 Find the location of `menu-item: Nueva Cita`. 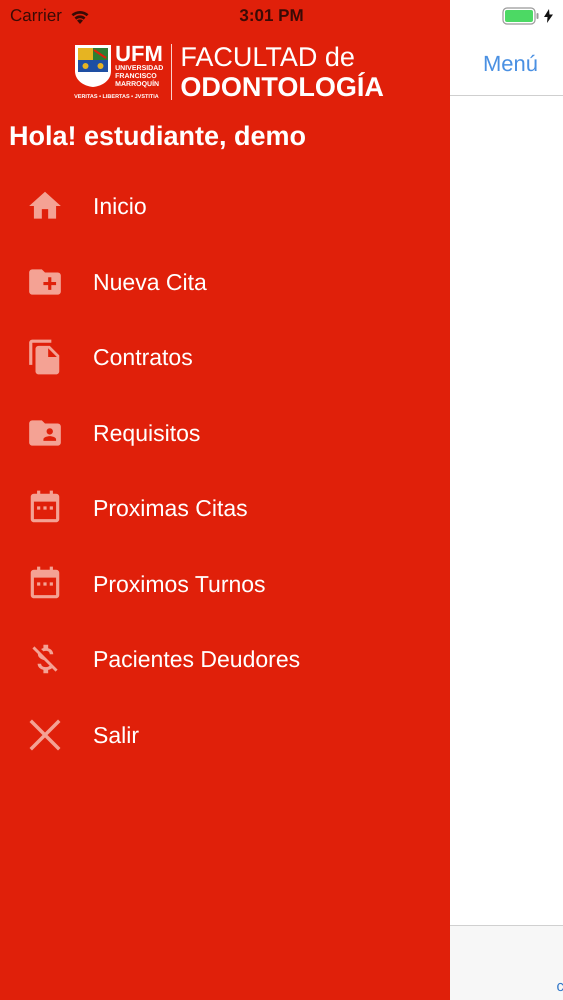

menu-item: Nueva Cita is located at coordinates (225, 282).